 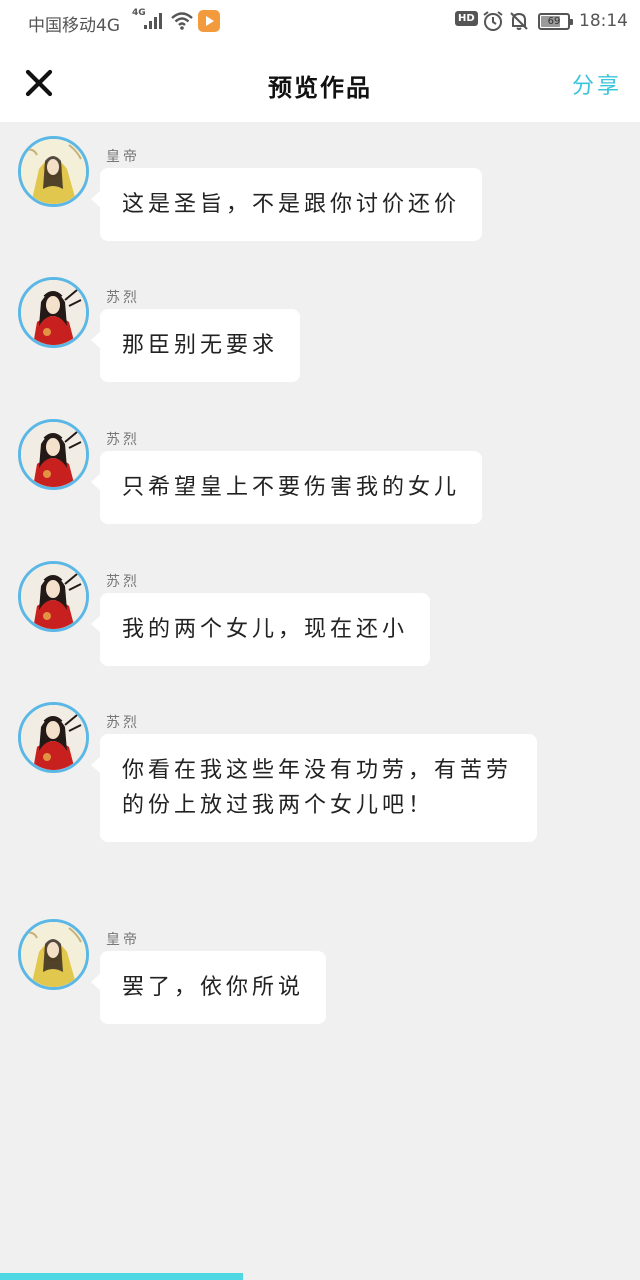 What do you see at coordinates (320, 22) in the screenshot?
I see `status-bar: 中国移动4G 4G HD 69 18:14` at bounding box center [320, 22].